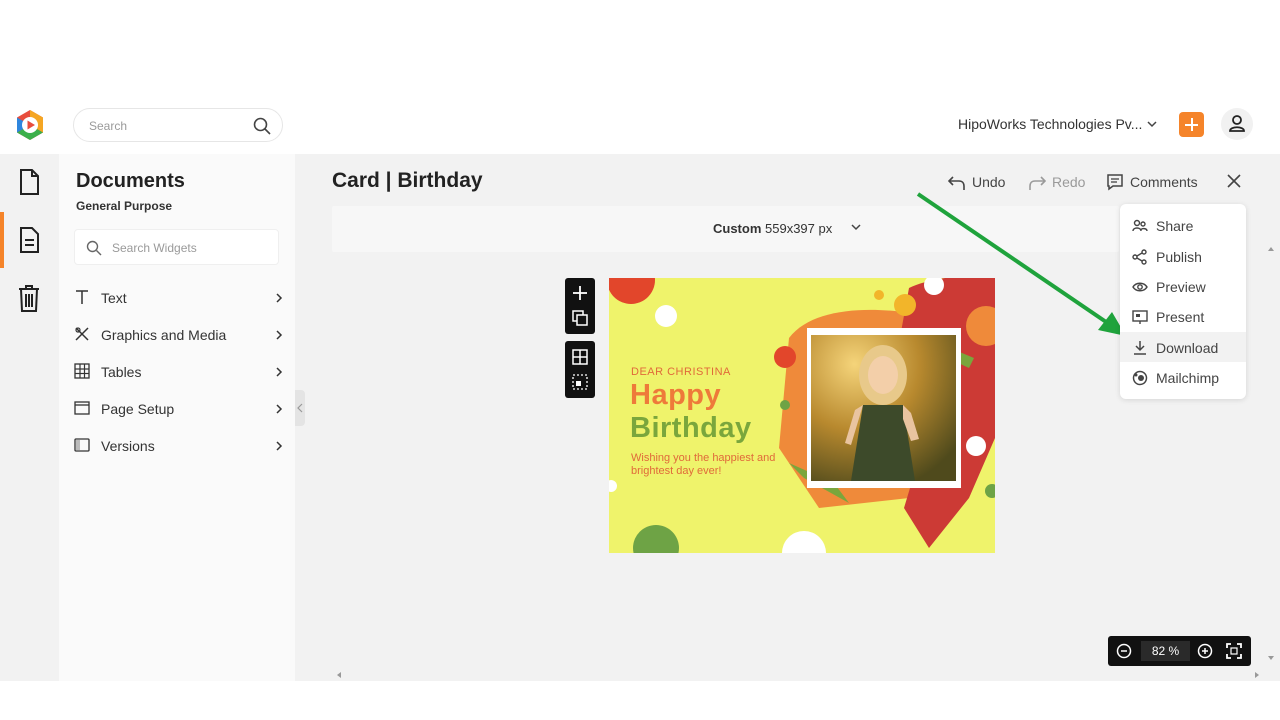 Image resolution: width=1280 pixels, height=720 pixels. I want to click on rail-item-files, so click(29, 182).